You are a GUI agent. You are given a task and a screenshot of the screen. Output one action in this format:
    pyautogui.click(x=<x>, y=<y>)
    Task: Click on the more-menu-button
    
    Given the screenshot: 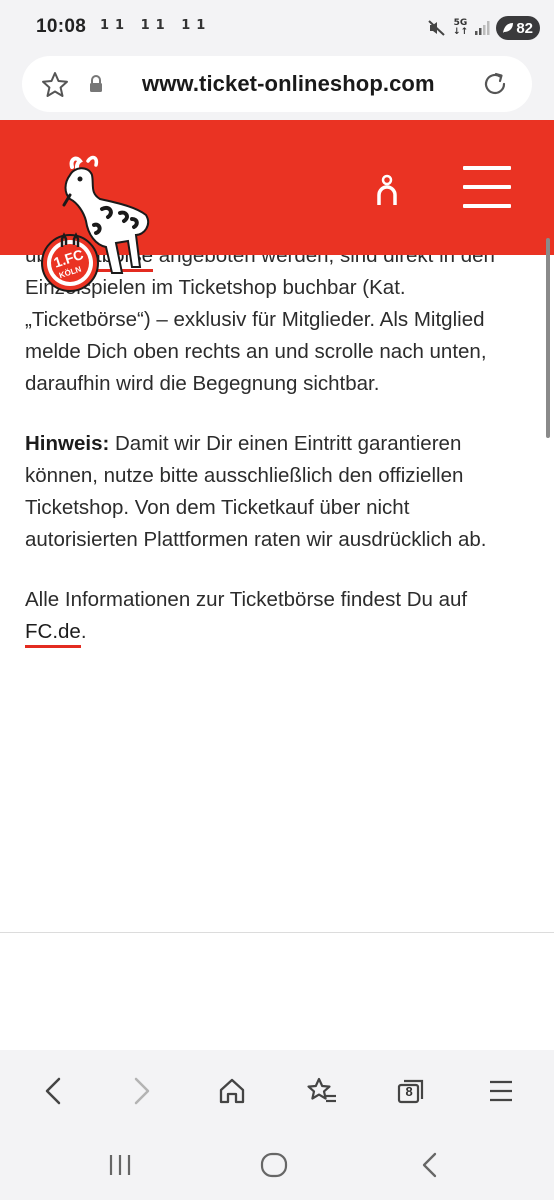 What is the action you would take?
    pyautogui.click(x=501, y=1091)
    